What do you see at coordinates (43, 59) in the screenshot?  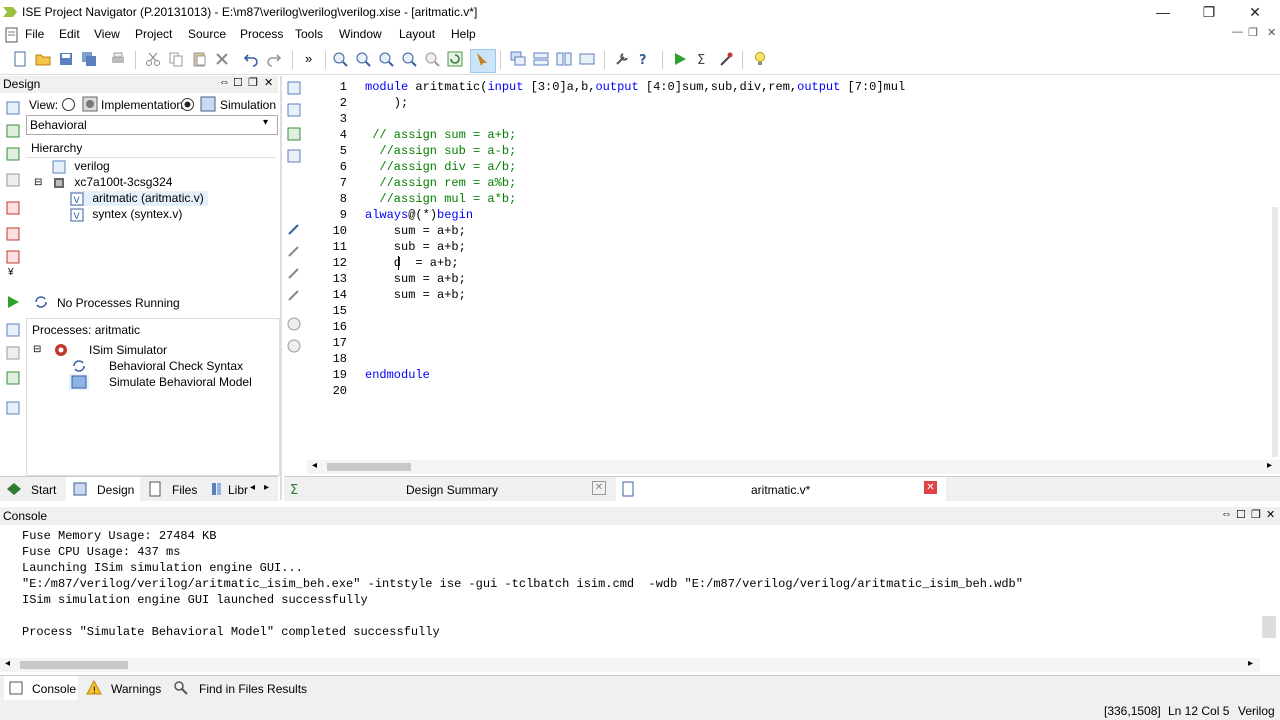 I see `open-folder-icon` at bounding box center [43, 59].